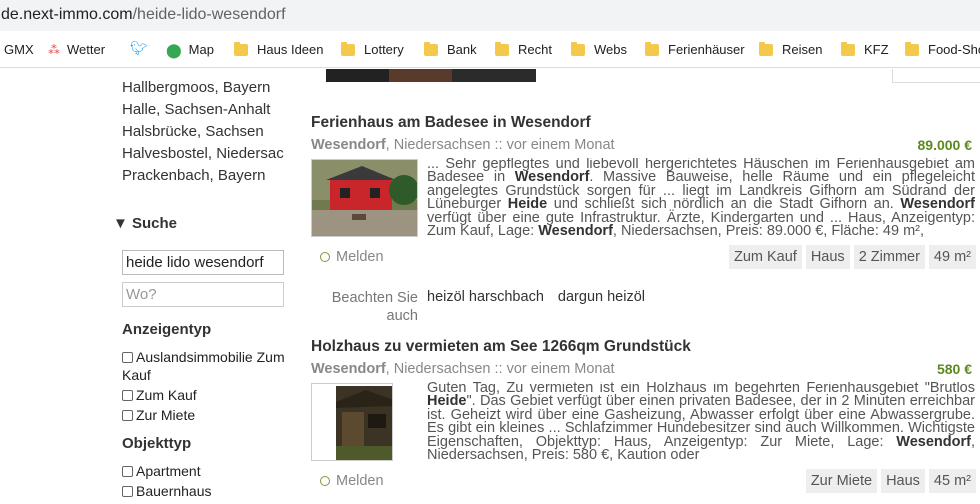 The width and height of the screenshot is (980, 504). Describe the element at coordinates (203, 262) in the screenshot. I see `search-input` at that location.